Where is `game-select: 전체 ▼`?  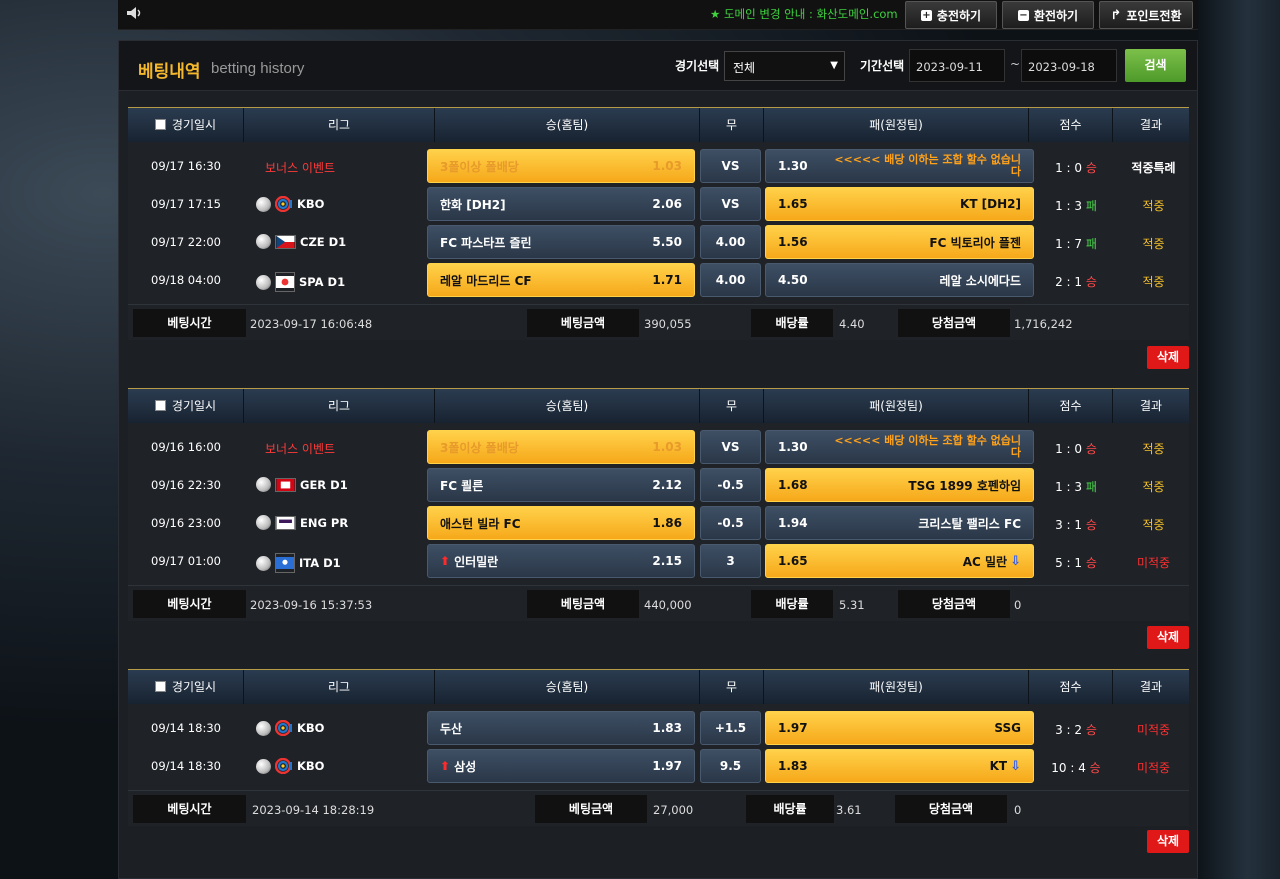 game-select: 전체 ▼ is located at coordinates (784, 66).